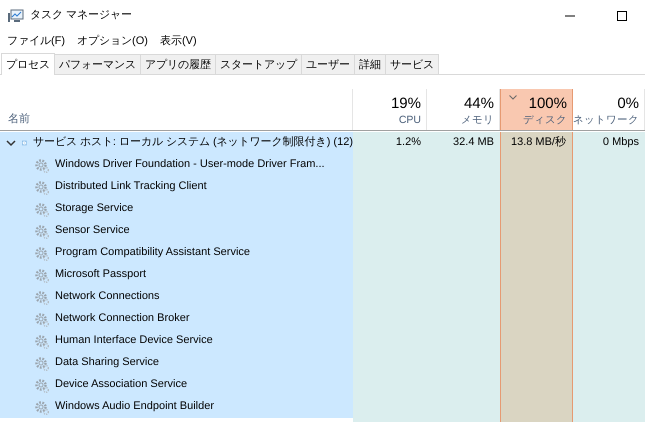 The image size is (645, 422). What do you see at coordinates (536, 109) in the screenshot?
I see `column-header: 100% ディスク` at bounding box center [536, 109].